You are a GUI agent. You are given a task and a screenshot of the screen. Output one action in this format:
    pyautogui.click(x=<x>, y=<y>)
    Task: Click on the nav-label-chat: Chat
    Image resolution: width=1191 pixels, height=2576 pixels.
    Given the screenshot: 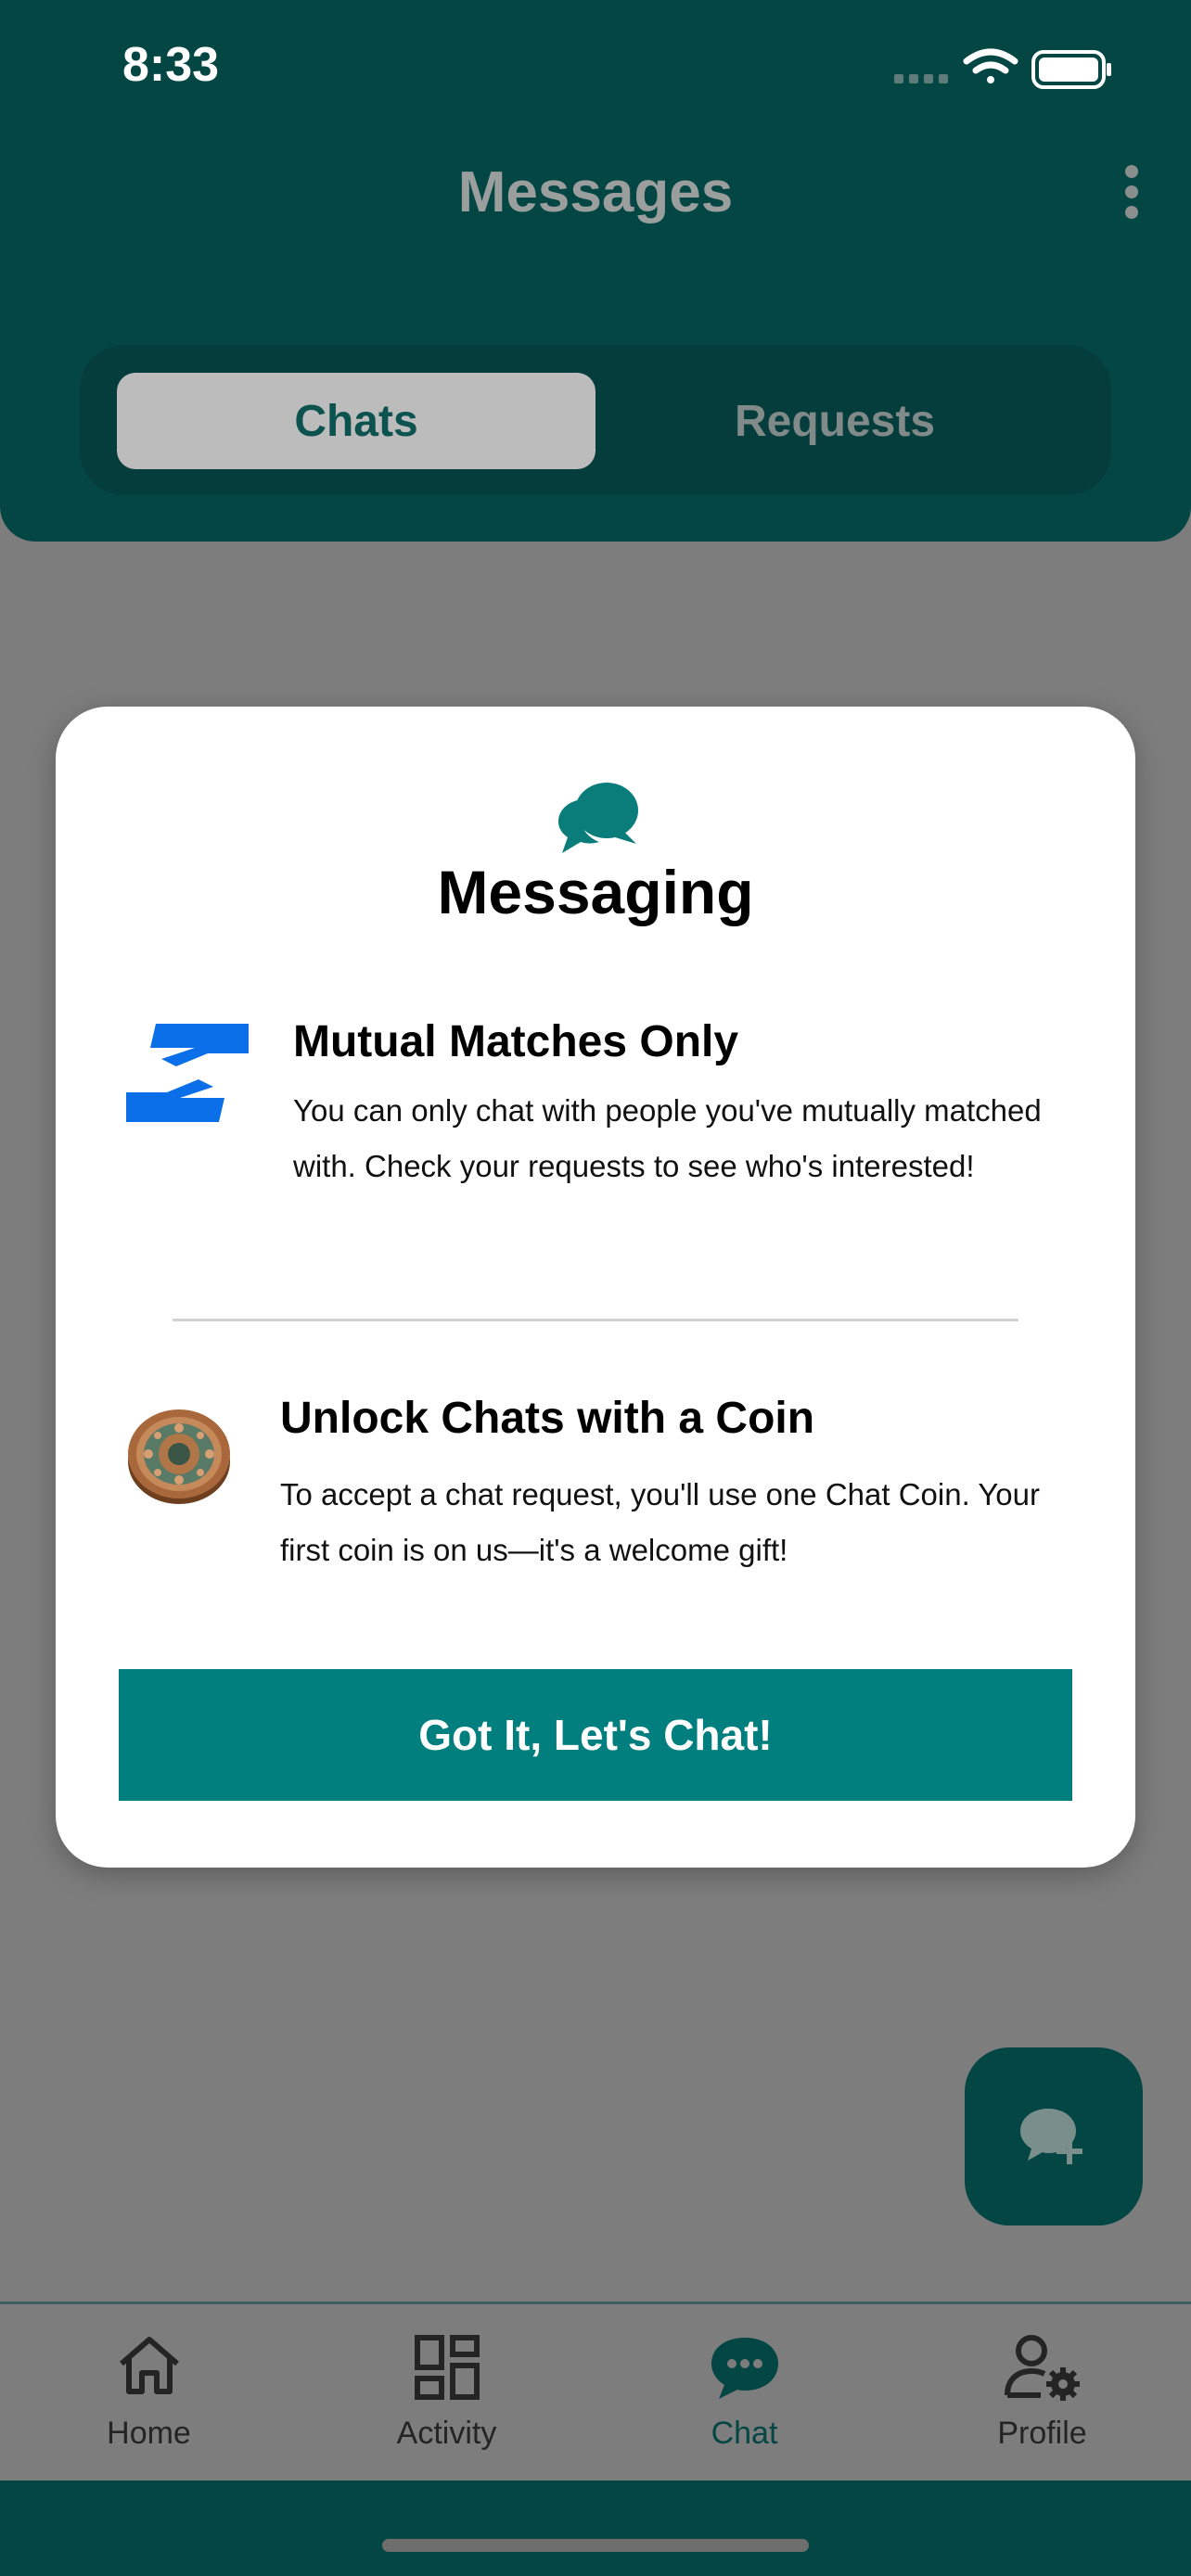 What is the action you would take?
    pyautogui.click(x=744, y=2433)
    